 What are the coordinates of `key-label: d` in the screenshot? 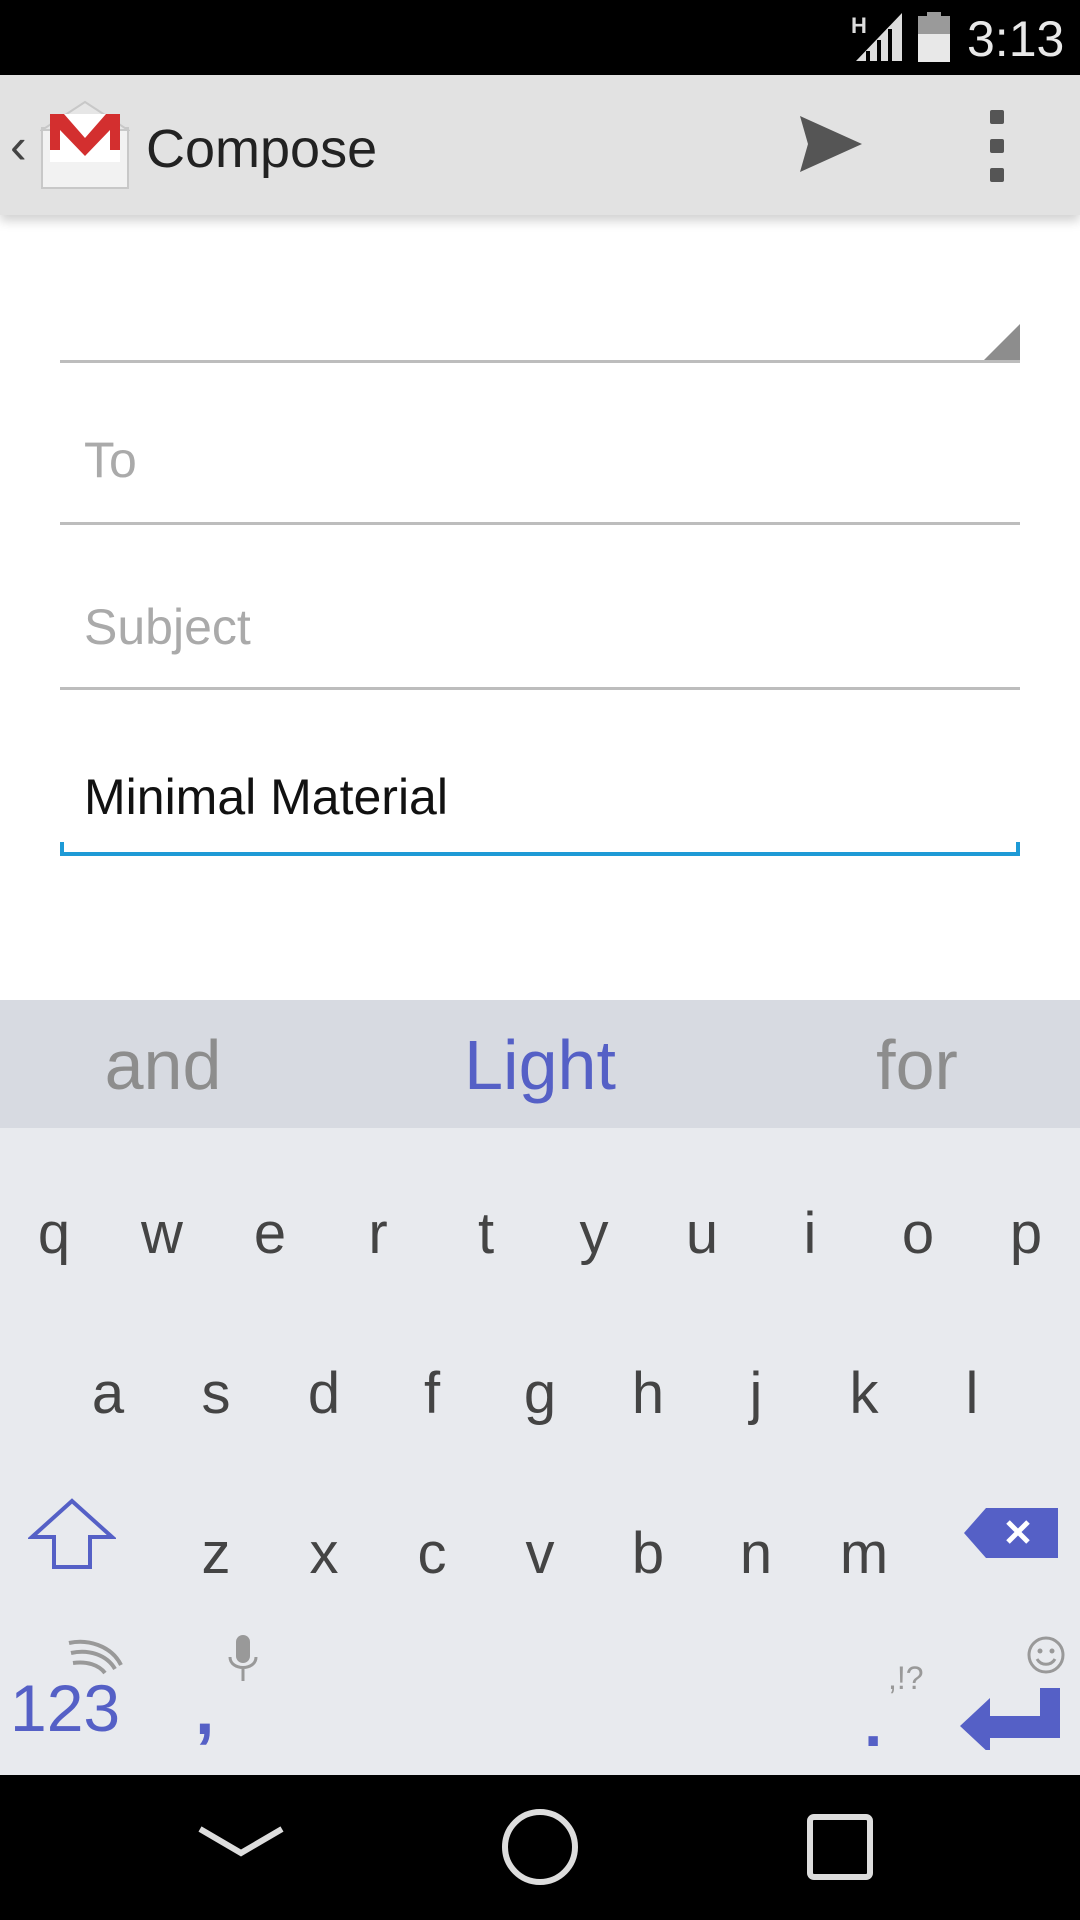 It's located at (324, 1393).